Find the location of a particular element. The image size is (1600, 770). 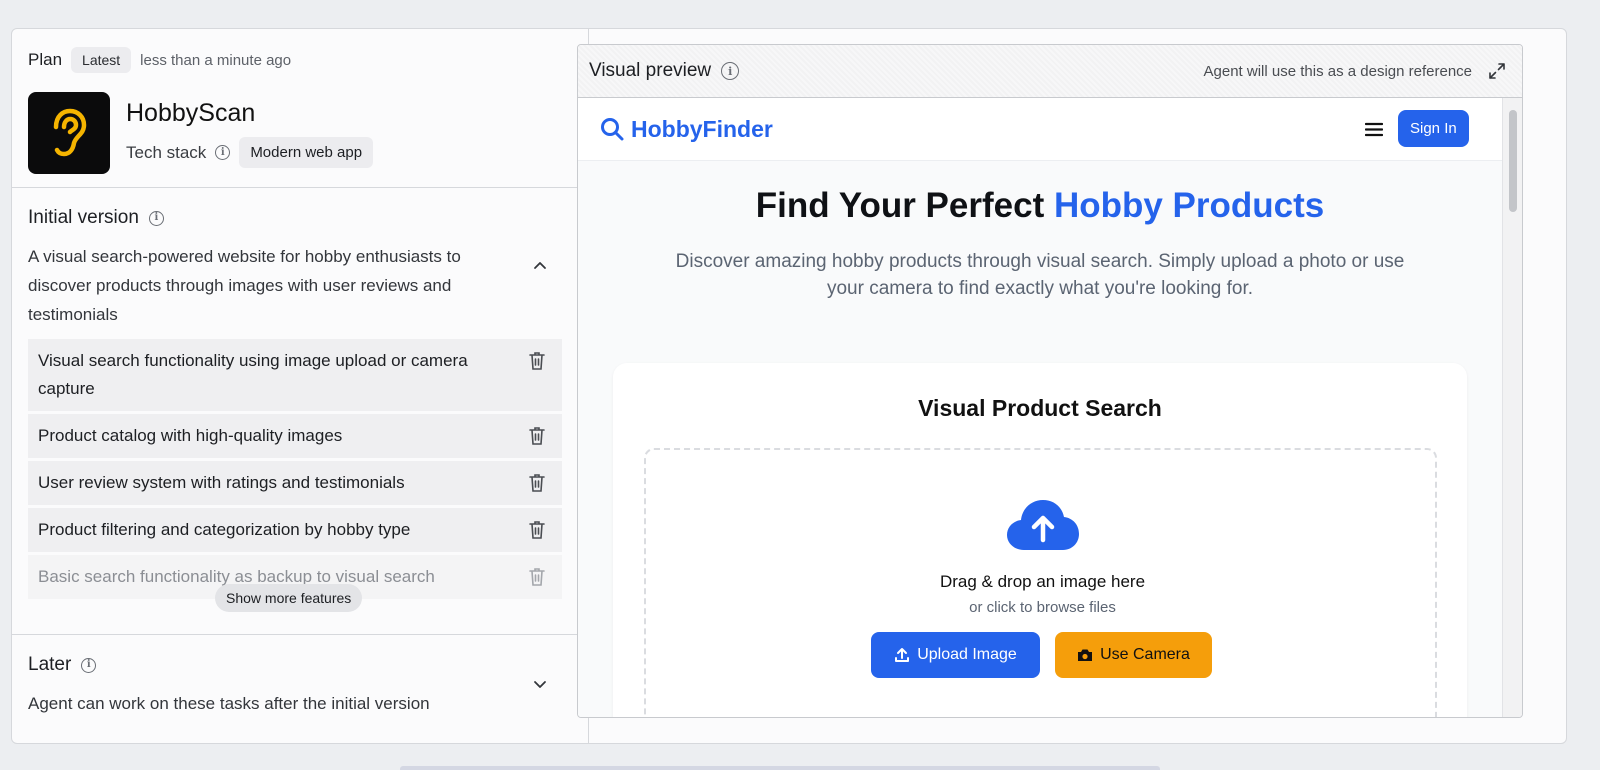

later-title: Later is located at coordinates (50, 664).